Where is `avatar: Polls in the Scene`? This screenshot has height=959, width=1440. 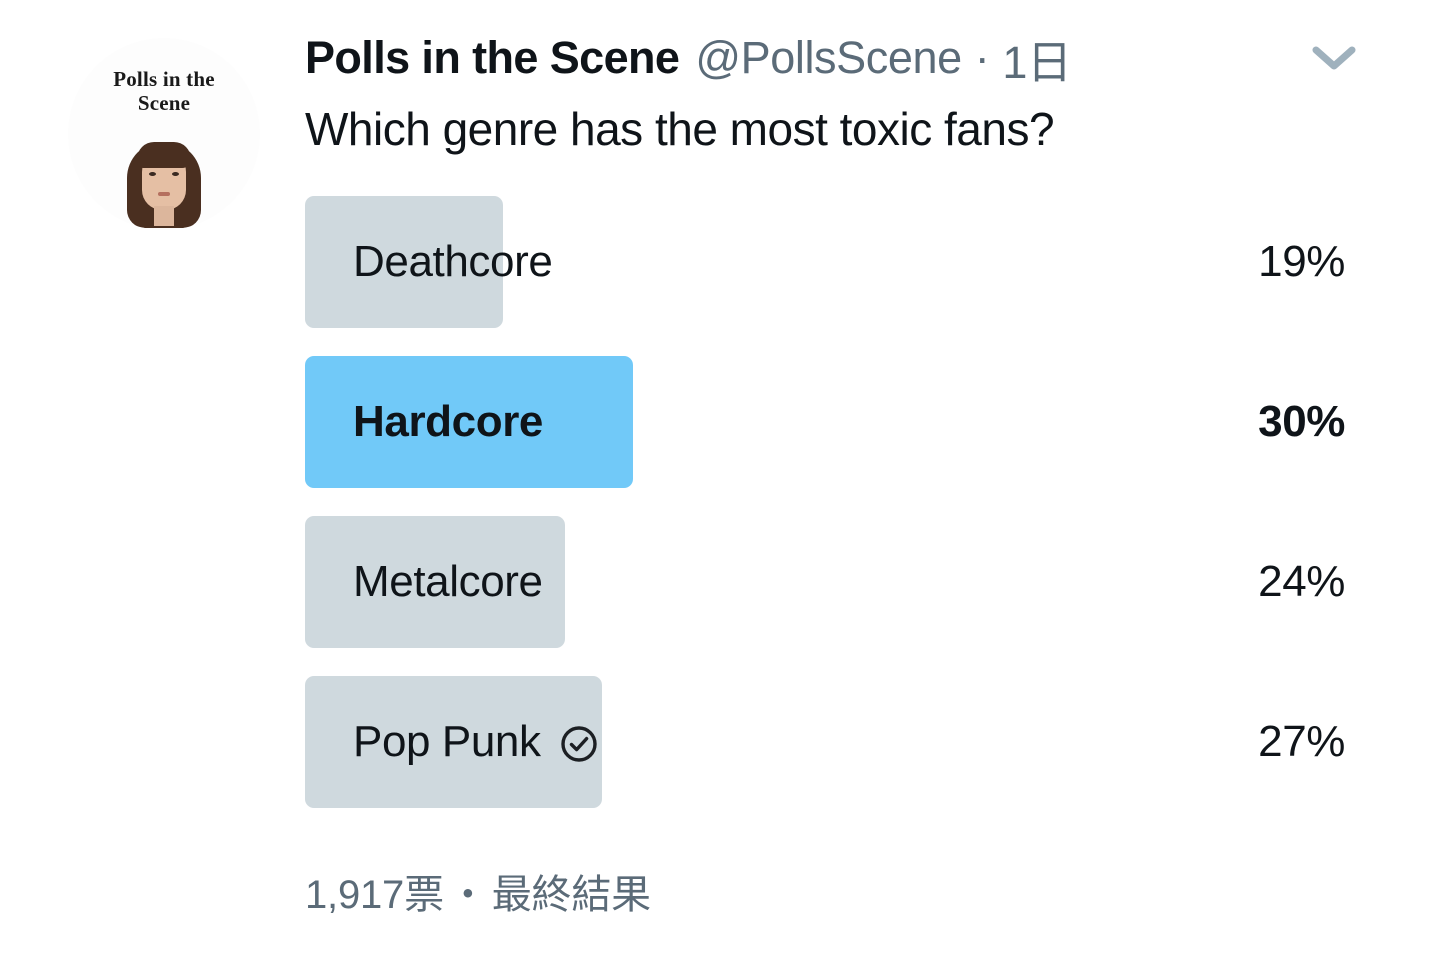
avatar: Polls in the Scene is located at coordinates (164, 134).